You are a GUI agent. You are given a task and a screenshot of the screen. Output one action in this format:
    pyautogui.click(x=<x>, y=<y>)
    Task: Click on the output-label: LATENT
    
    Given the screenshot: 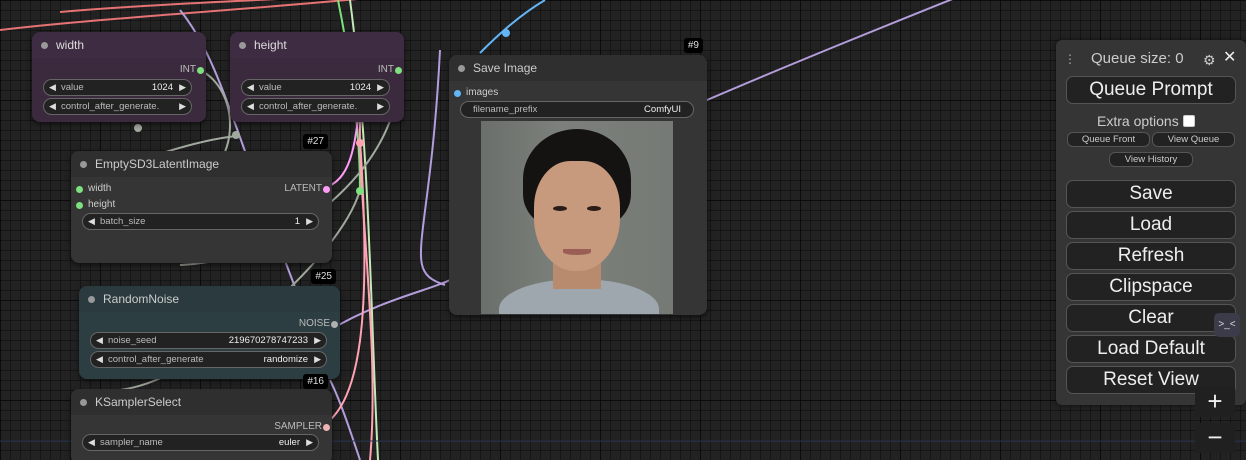 What is the action you would take?
    pyautogui.click(x=303, y=188)
    